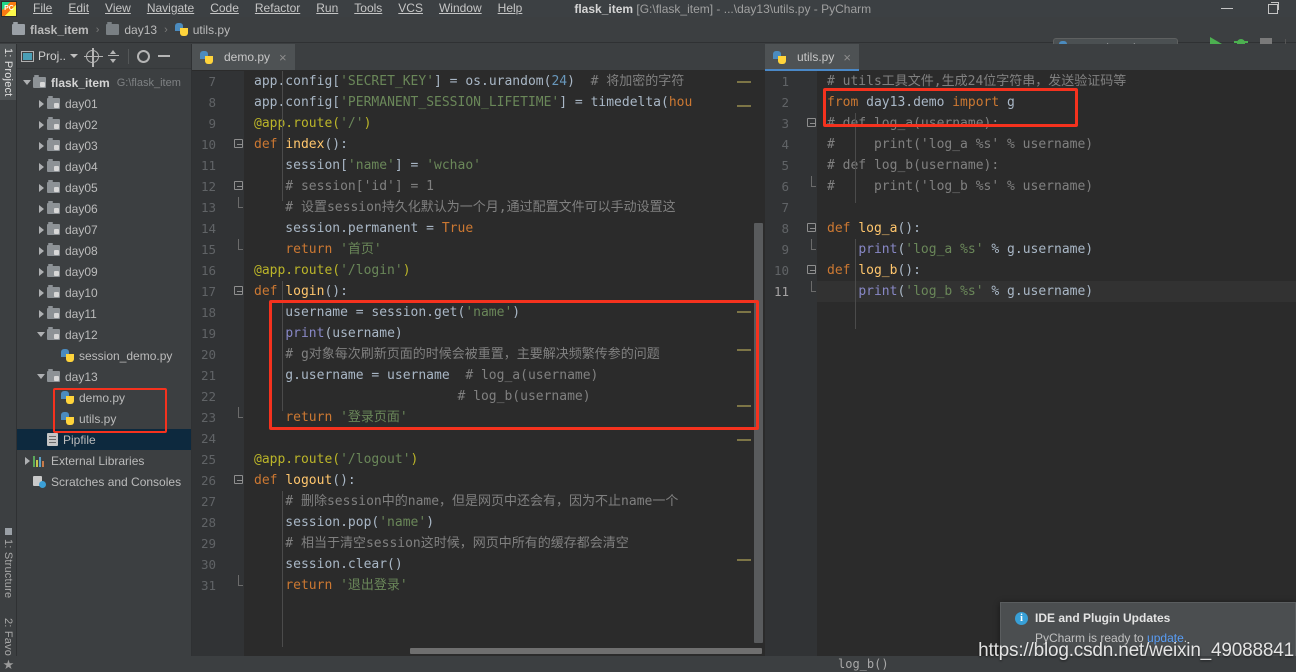  Describe the element at coordinates (812, 57) in the screenshot. I see `tab-utils-py: utils.py ×` at that location.